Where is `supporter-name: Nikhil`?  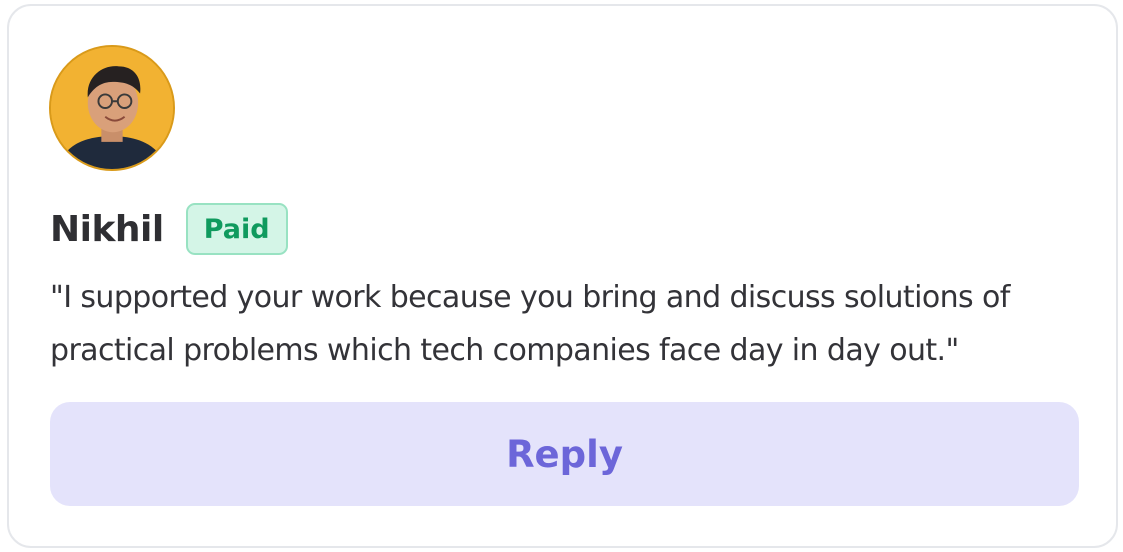
supporter-name: Nikhil is located at coordinates (107, 229).